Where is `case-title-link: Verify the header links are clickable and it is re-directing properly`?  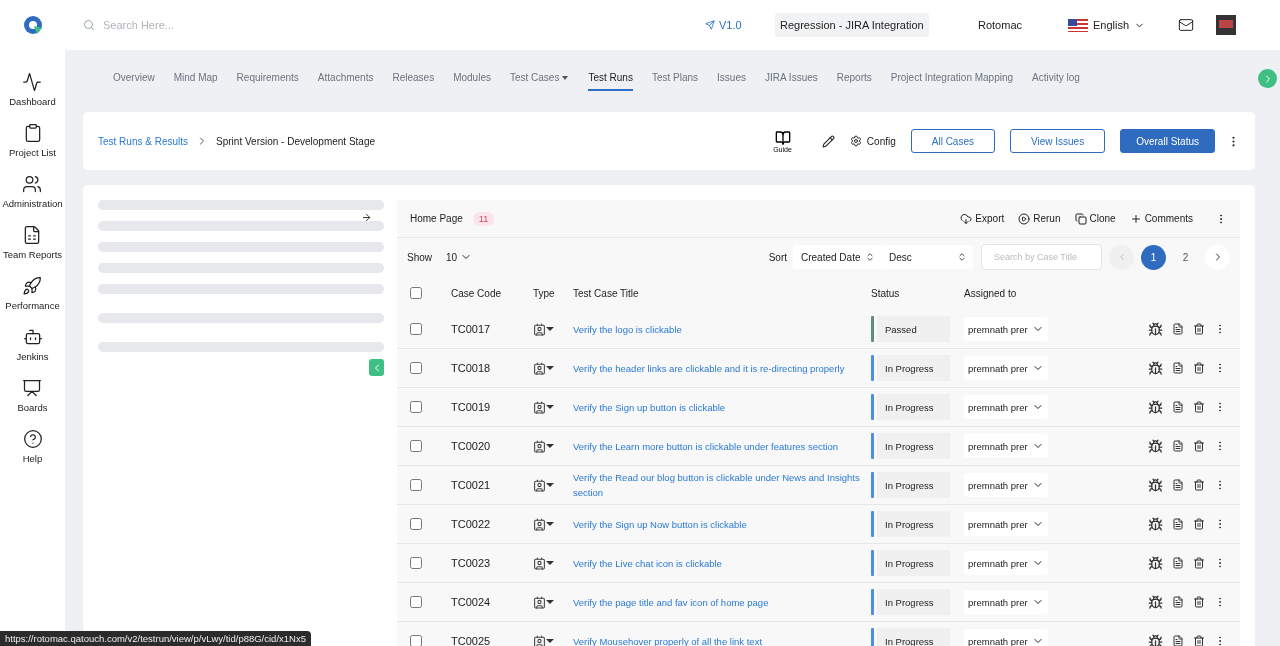 case-title-link: Verify the header links are clickable and it is re-directing properly is located at coordinates (722, 368).